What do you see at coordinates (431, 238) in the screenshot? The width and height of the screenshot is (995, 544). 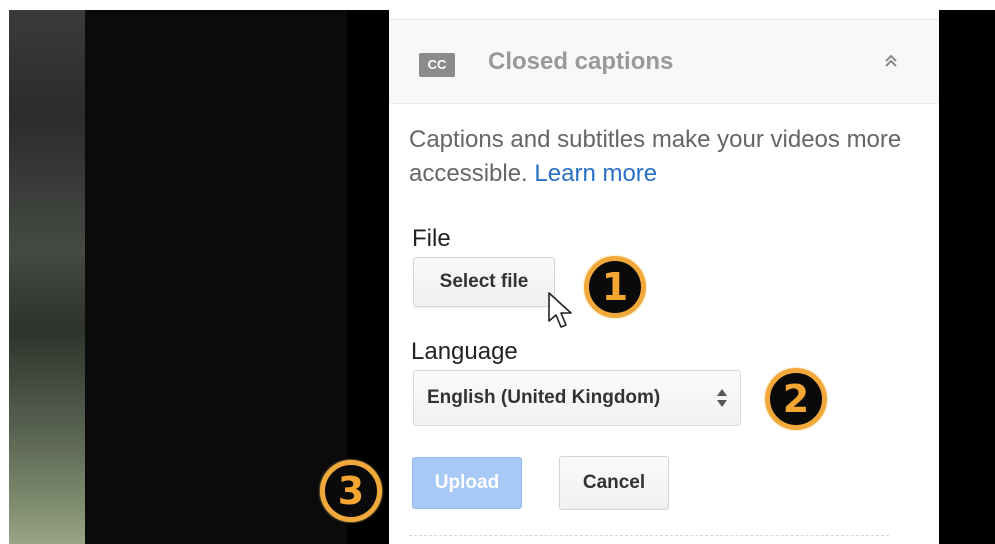 I see `file-label: File` at bounding box center [431, 238].